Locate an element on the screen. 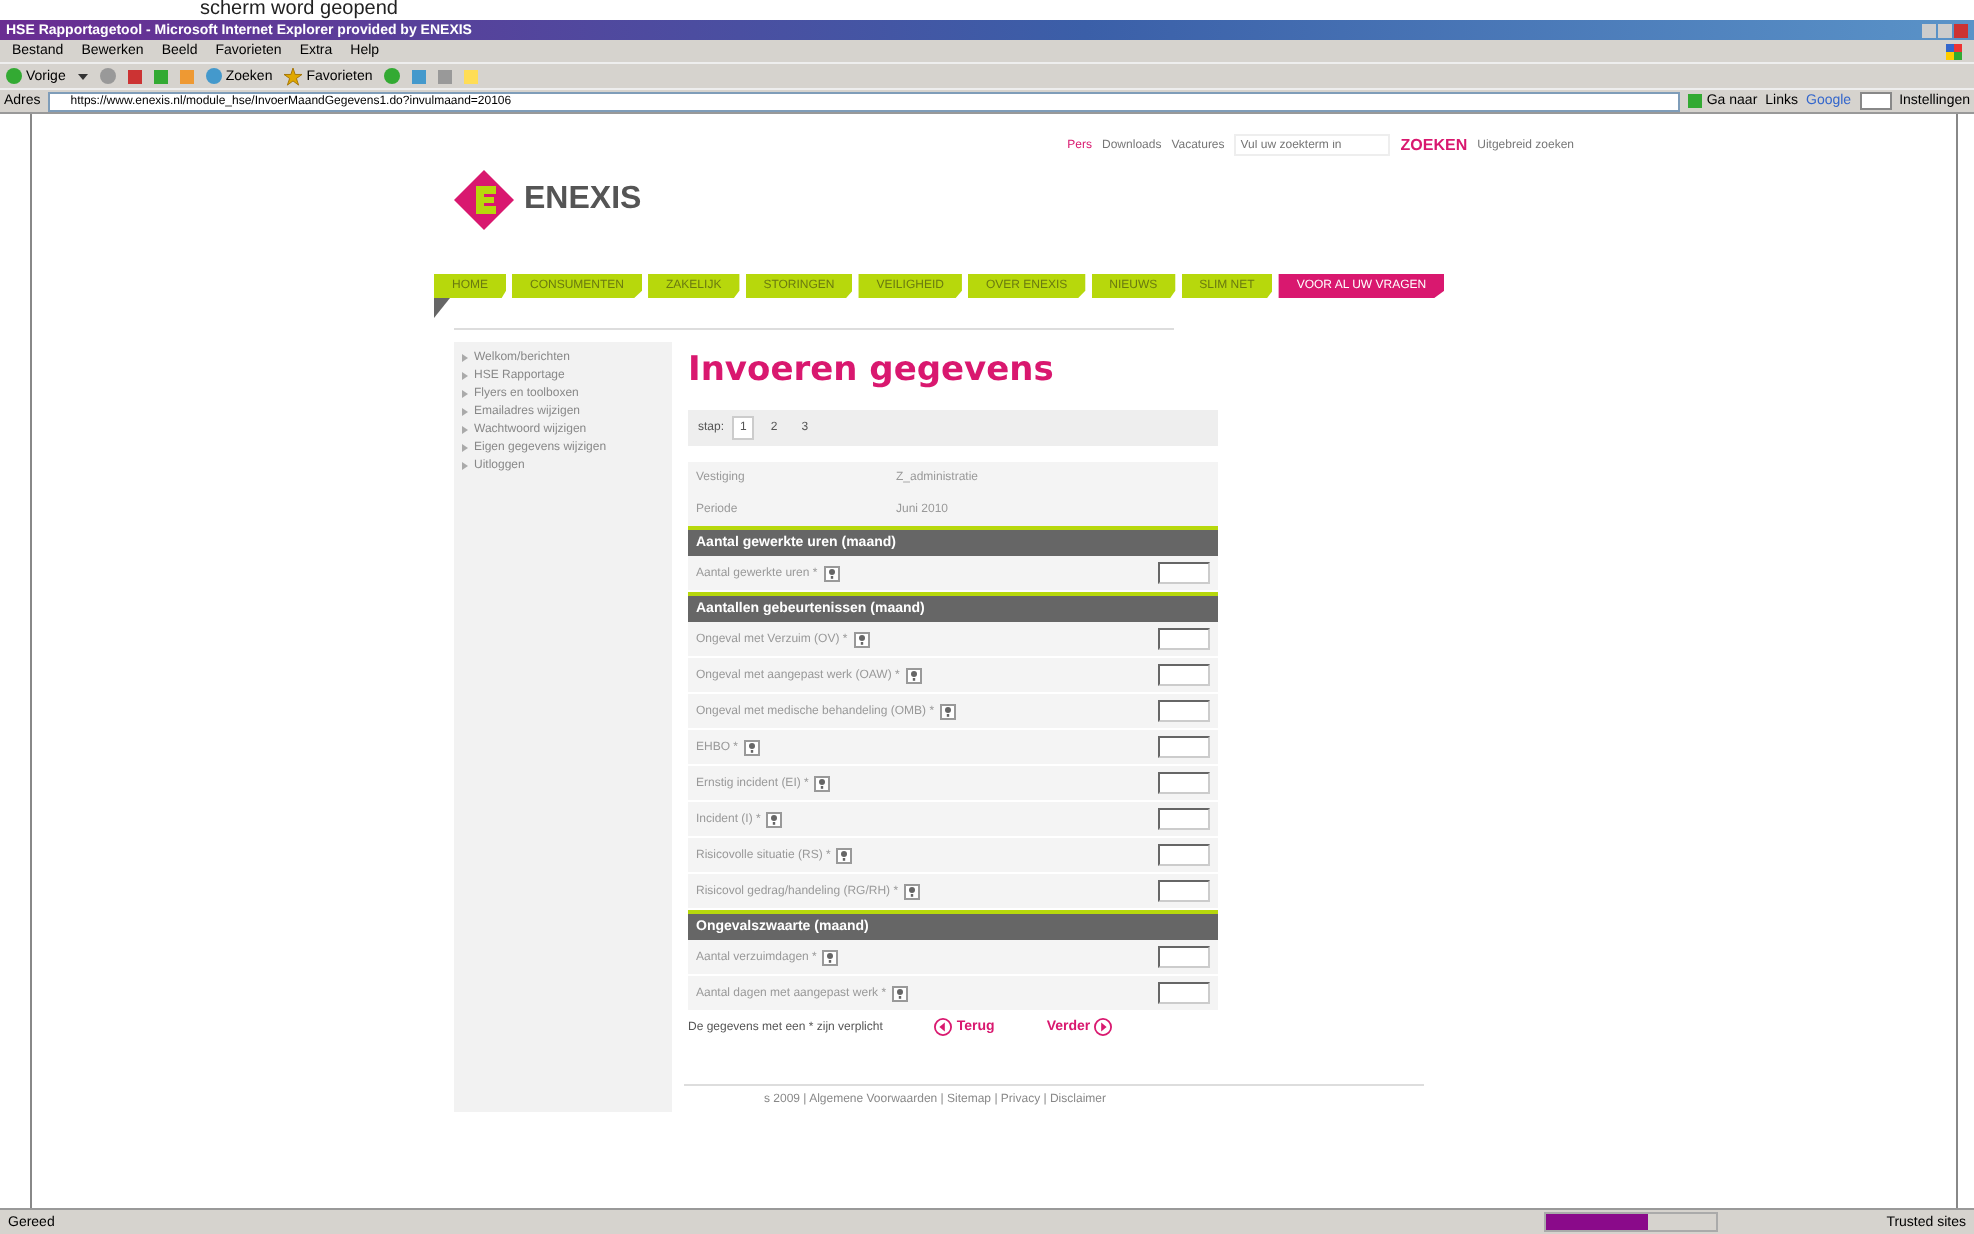 The height and width of the screenshot is (1234, 1974). page-title: Invoeren gegevens is located at coordinates (872, 370).